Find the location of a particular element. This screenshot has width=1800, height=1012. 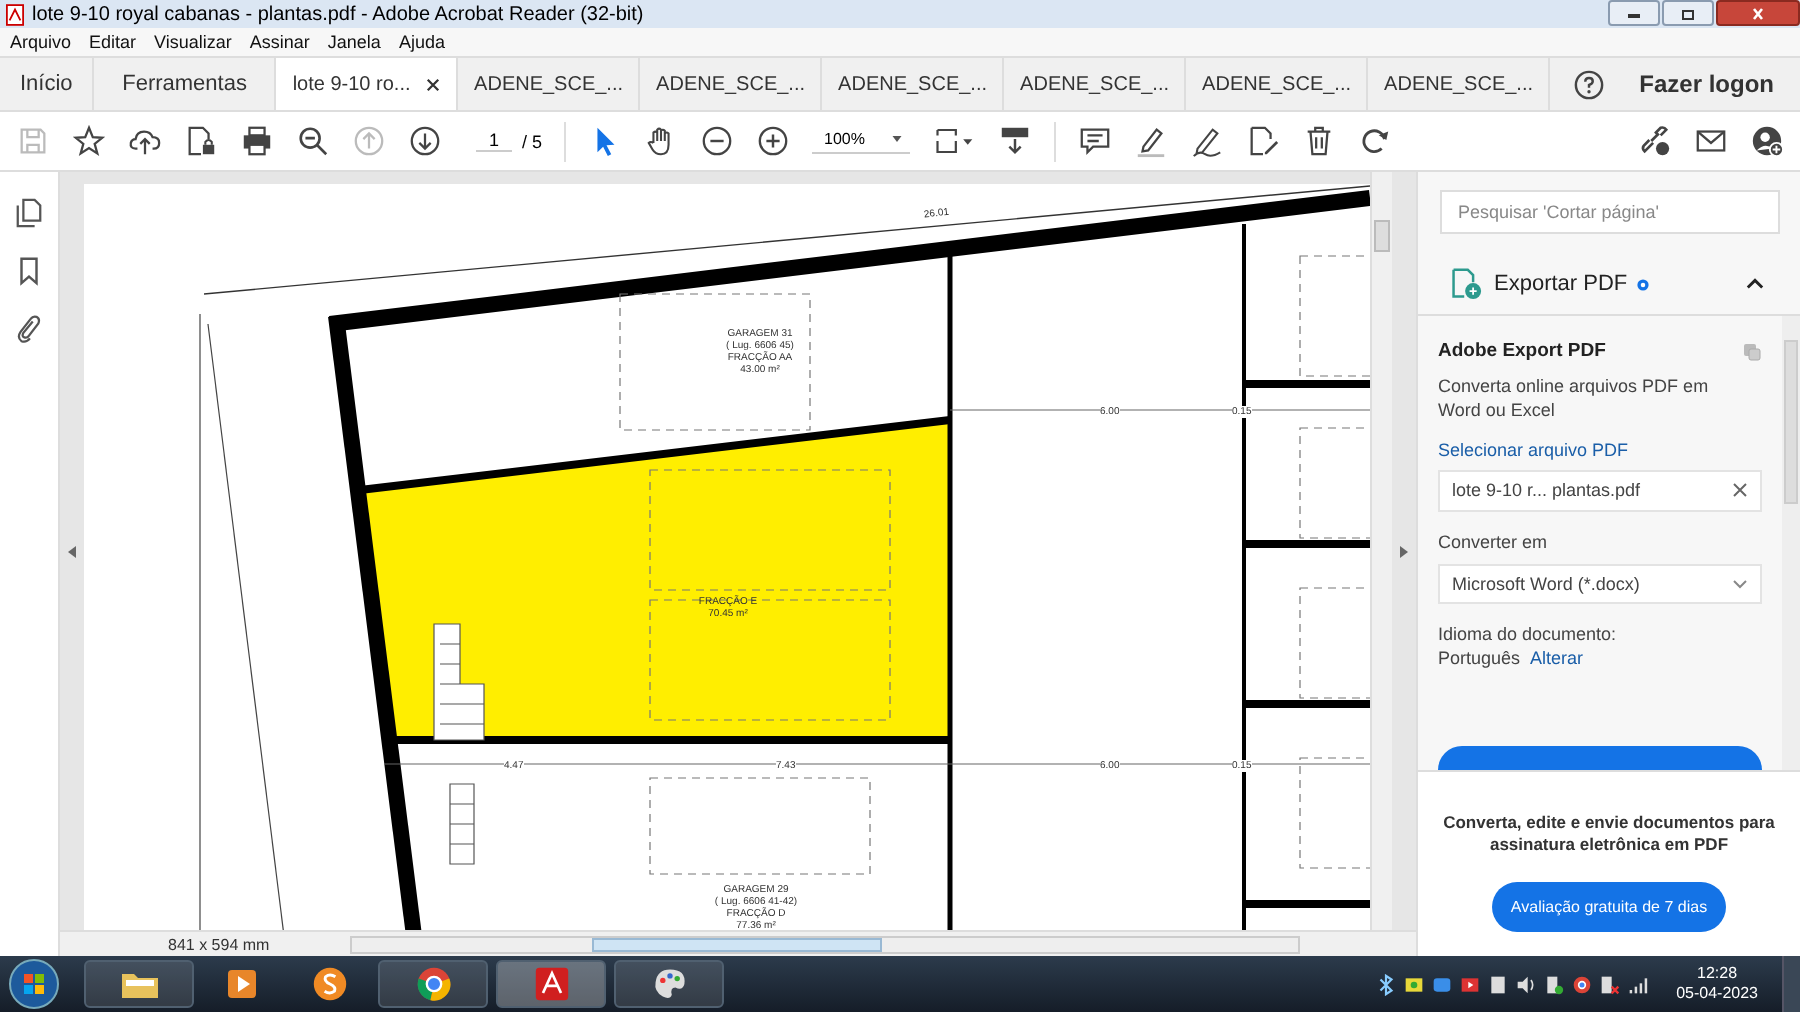

menu-item: Arquivo is located at coordinates (41, 42).